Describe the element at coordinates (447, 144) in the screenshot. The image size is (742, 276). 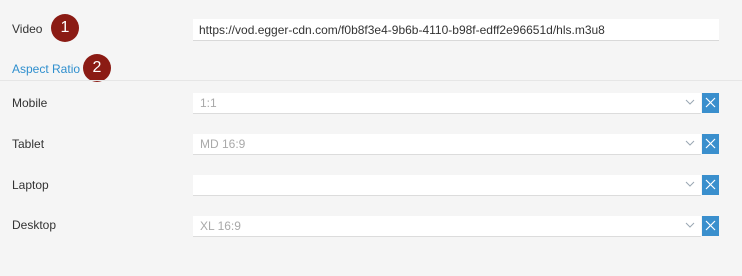
I see `tablet-aspect-select: MD 16:9` at that location.